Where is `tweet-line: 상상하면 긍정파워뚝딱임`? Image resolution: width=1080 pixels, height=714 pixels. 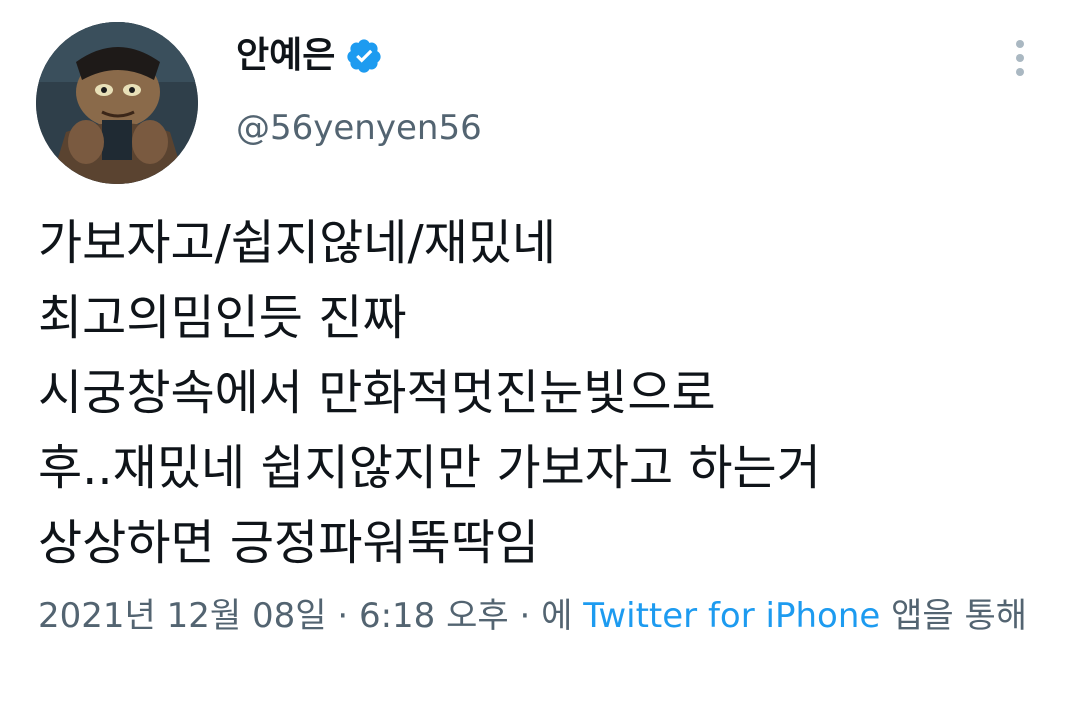 tweet-line: 상상하면 긍정파워뚝딱임 is located at coordinates (289, 543).